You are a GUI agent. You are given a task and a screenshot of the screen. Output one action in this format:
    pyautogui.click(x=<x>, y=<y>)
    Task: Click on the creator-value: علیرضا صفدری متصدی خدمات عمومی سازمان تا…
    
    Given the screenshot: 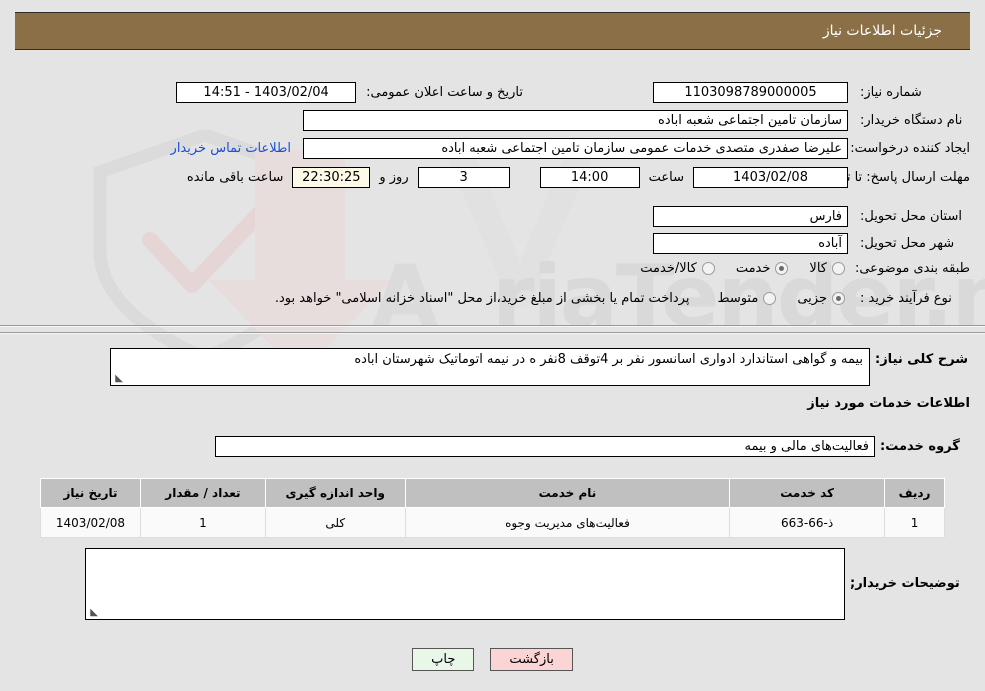 What is the action you would take?
    pyautogui.click(x=575, y=148)
    